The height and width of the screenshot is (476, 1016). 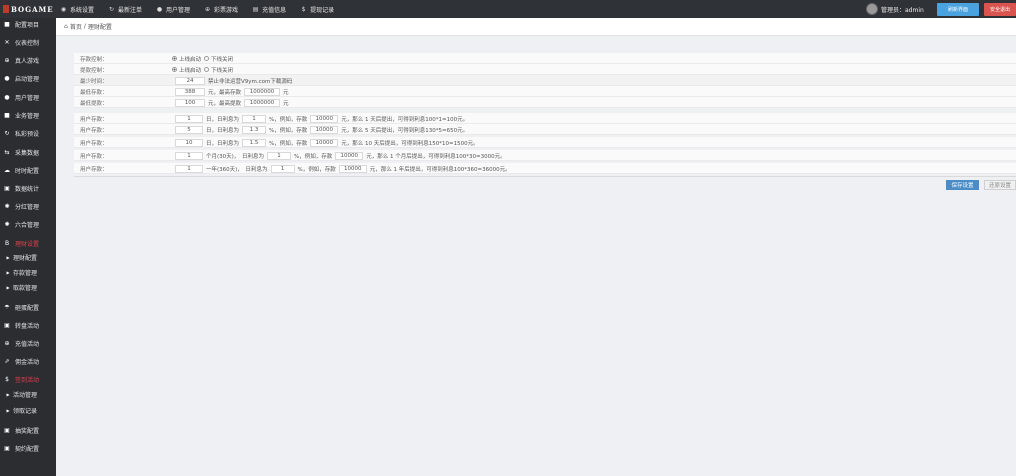 What do you see at coordinates (7, 307) in the screenshot?
I see `umbrella-icon: ☂` at bounding box center [7, 307].